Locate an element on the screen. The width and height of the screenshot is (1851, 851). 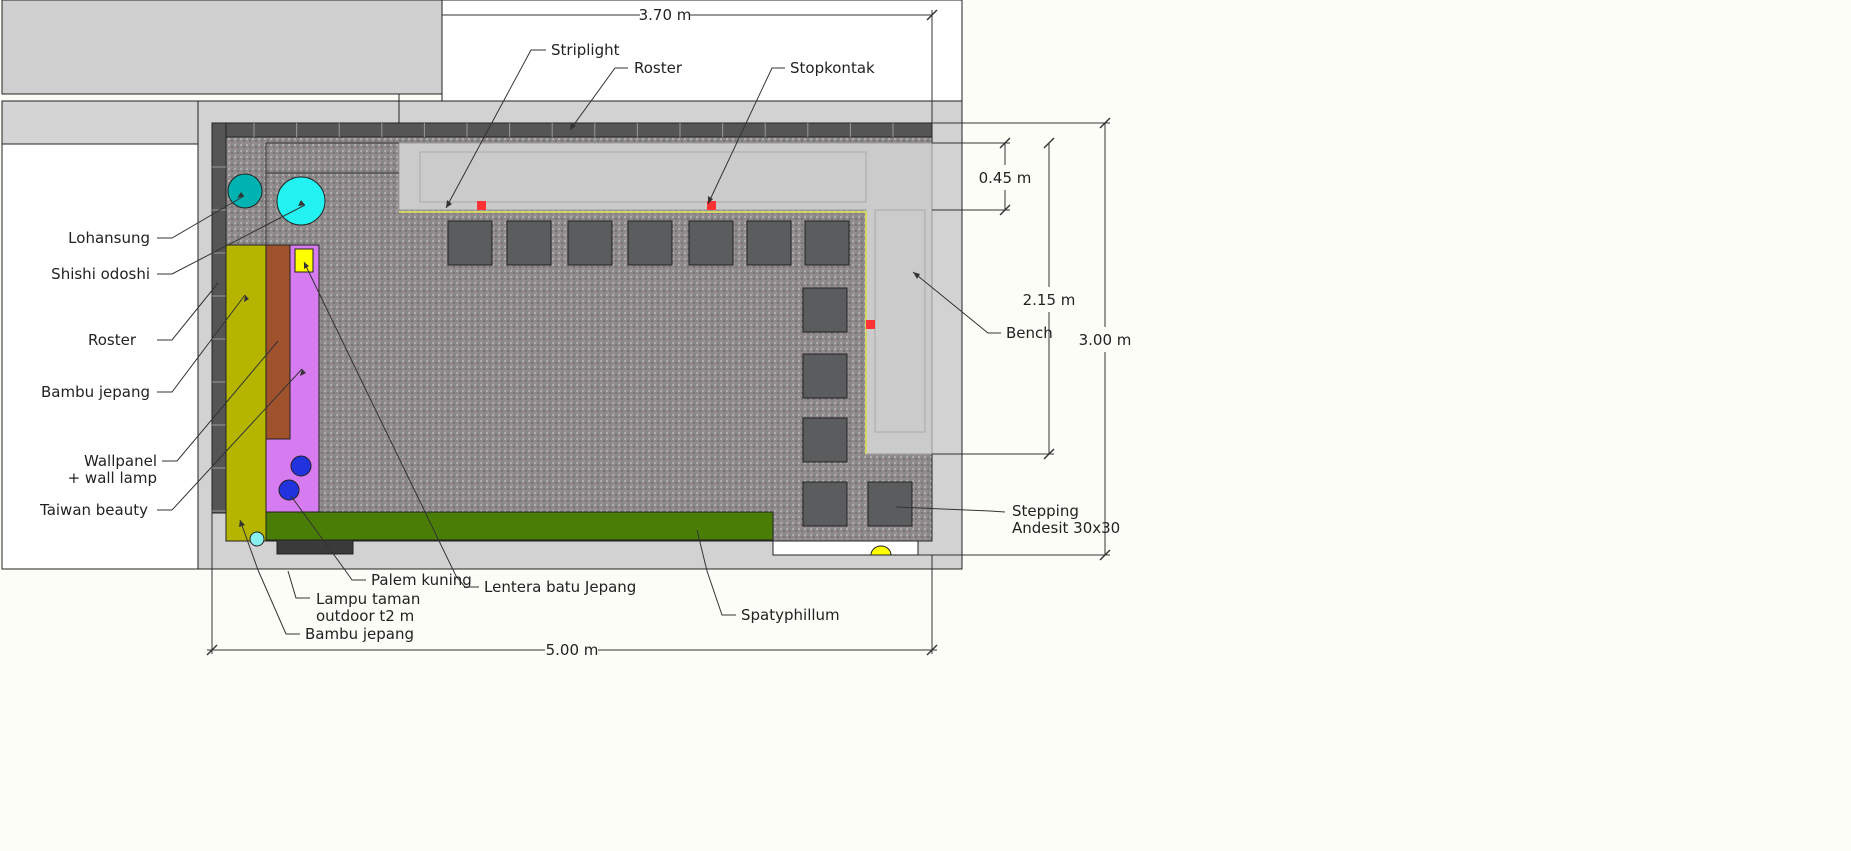
roster-left-wall is located at coordinates (219, 318).